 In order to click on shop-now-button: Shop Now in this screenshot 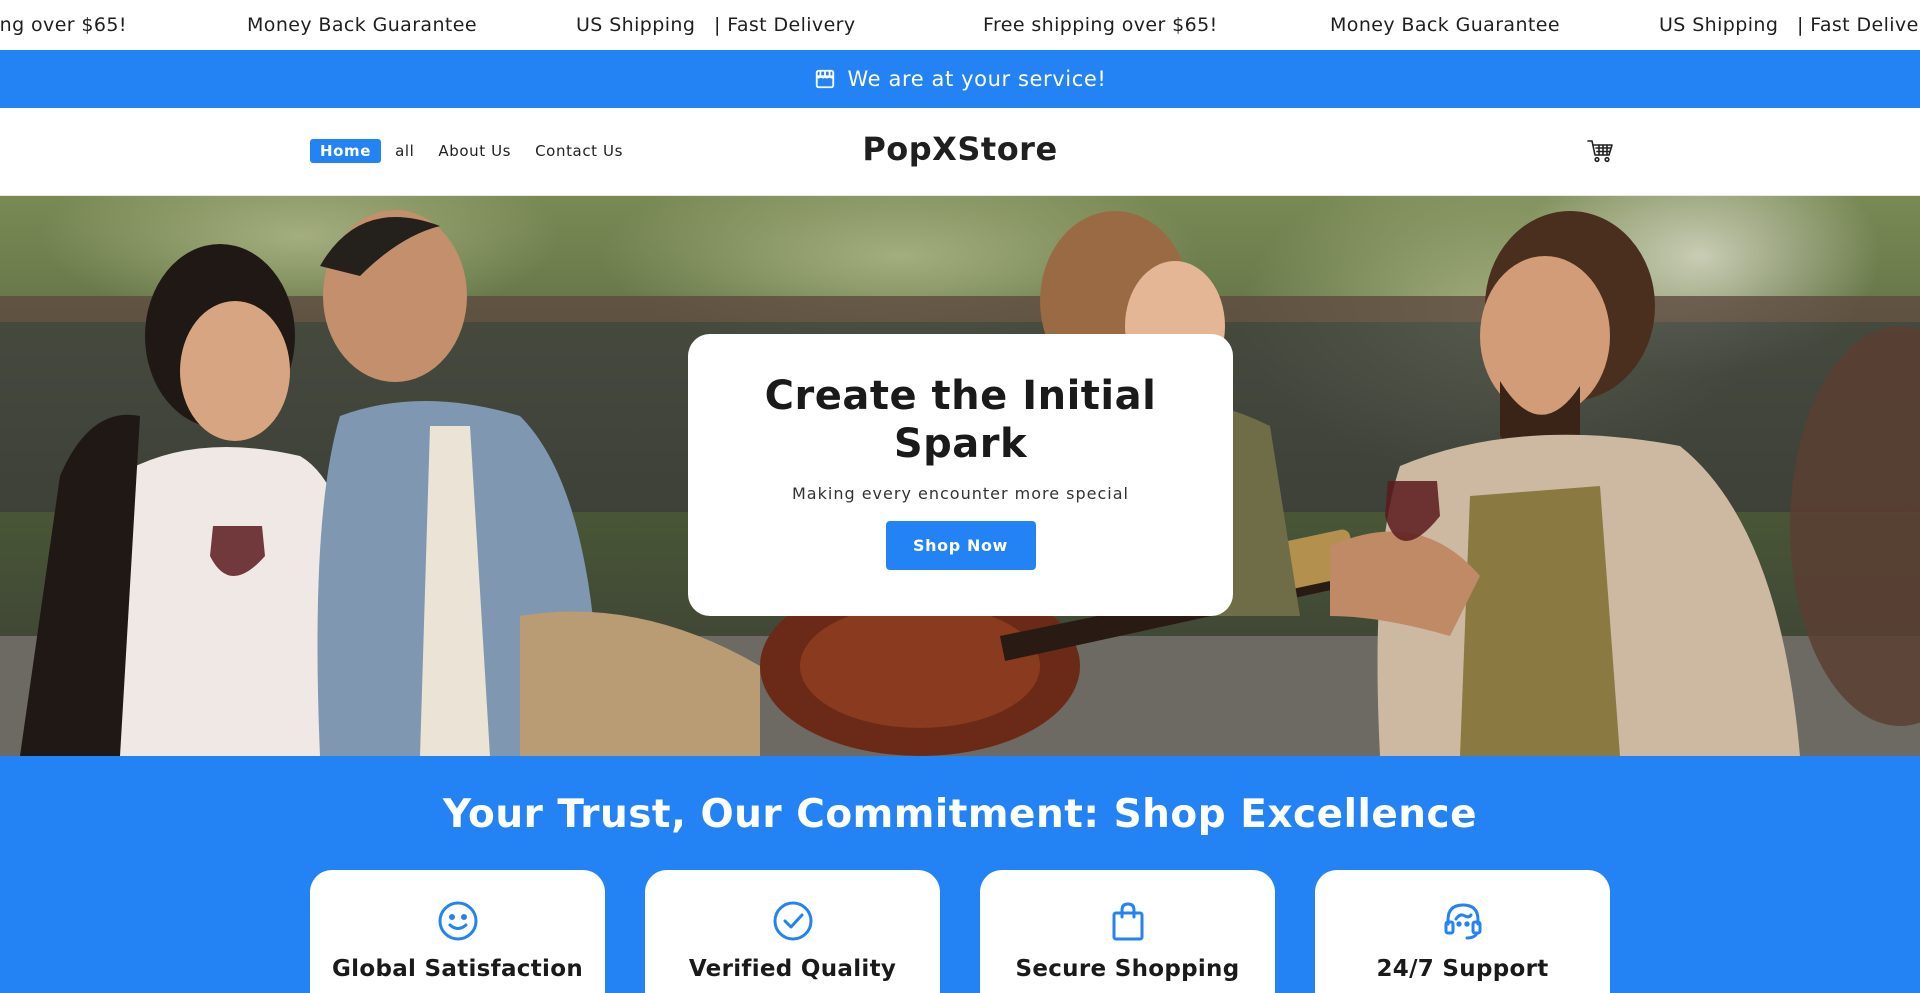, I will do `click(960, 545)`.